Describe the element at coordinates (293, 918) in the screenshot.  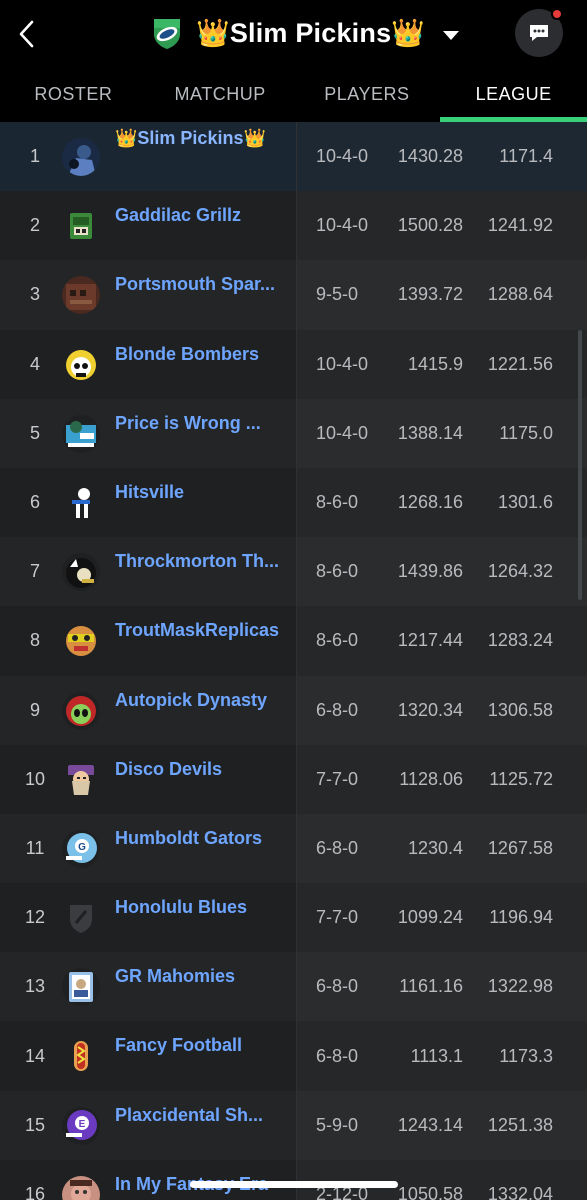
I see `standings-row: 12 Honolulu Blues 7-7-0 1099.24 1196.94` at that location.